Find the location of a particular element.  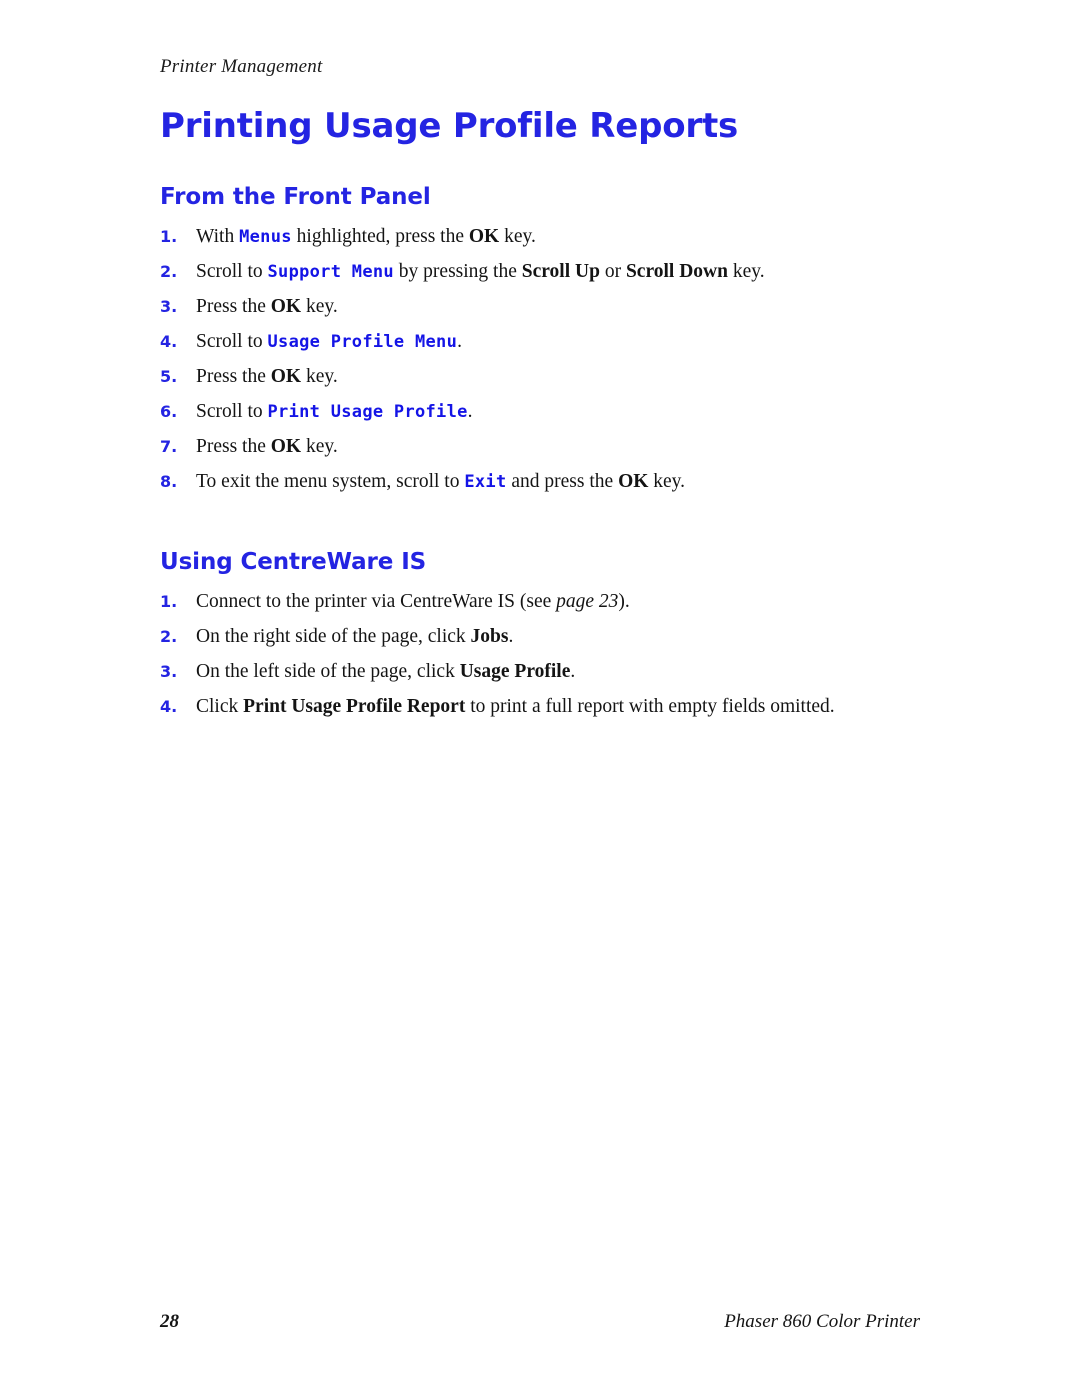

page-footer: 28 Phaser 860 Color Printer is located at coordinates (540, 1324).